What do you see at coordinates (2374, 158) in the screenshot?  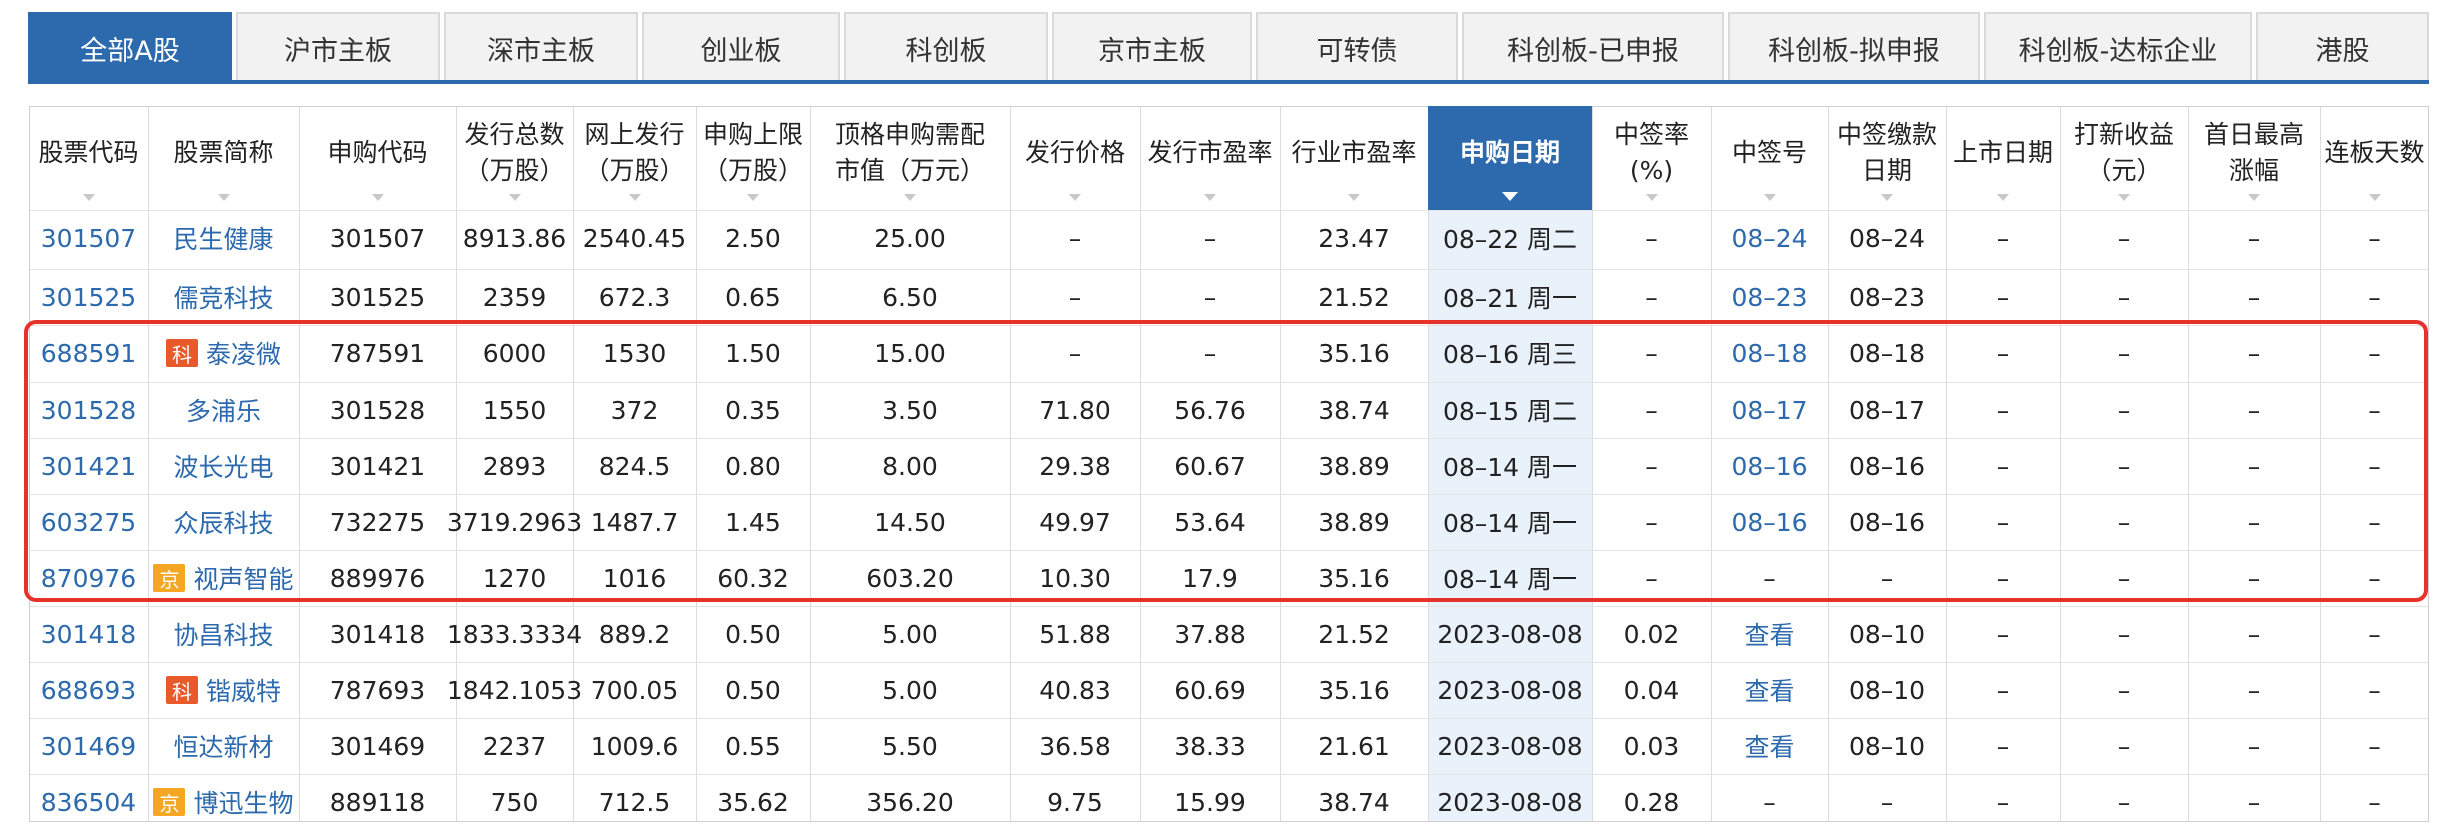 I see `header-limit-up-days: 连板天数` at bounding box center [2374, 158].